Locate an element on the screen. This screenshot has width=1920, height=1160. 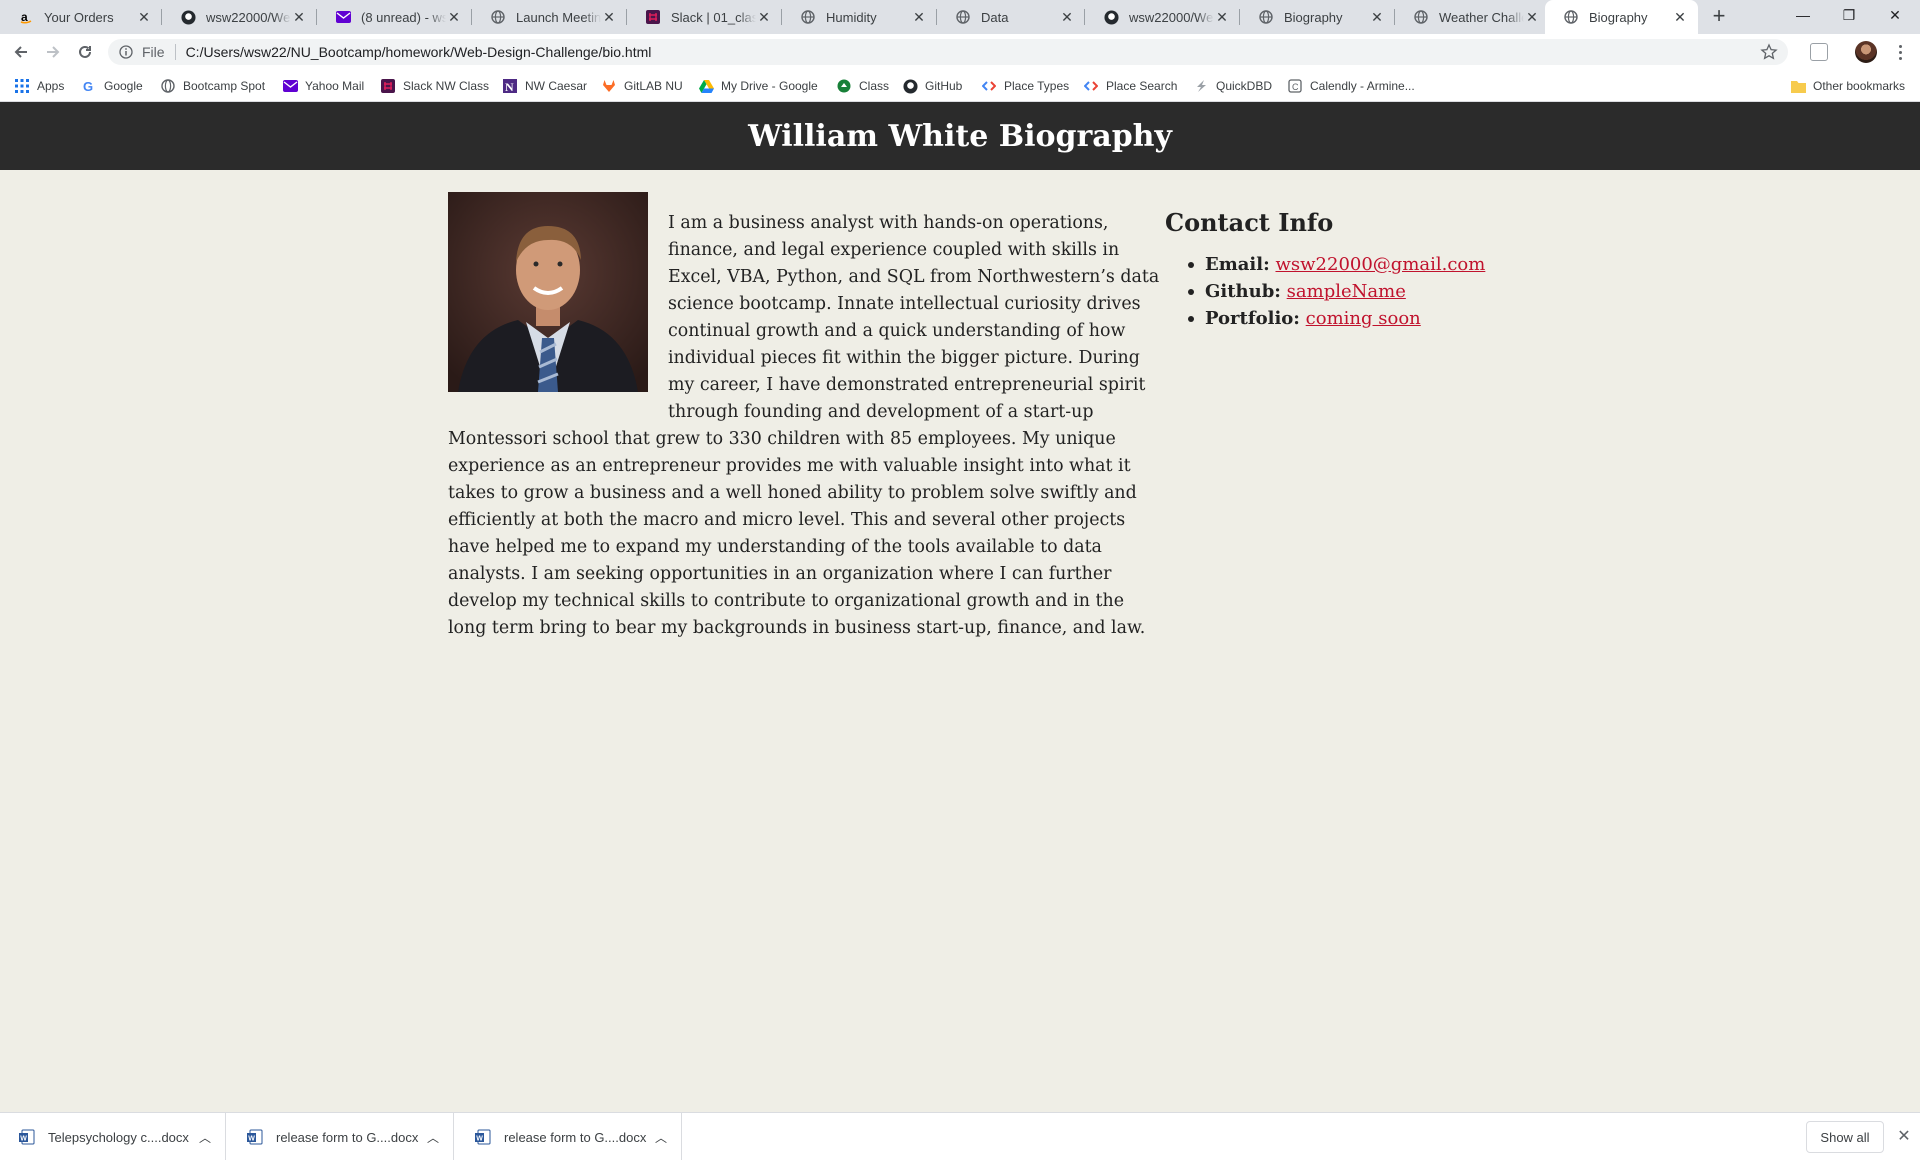
bookmark-label: Yahoo Mail is located at coordinates (335, 86).